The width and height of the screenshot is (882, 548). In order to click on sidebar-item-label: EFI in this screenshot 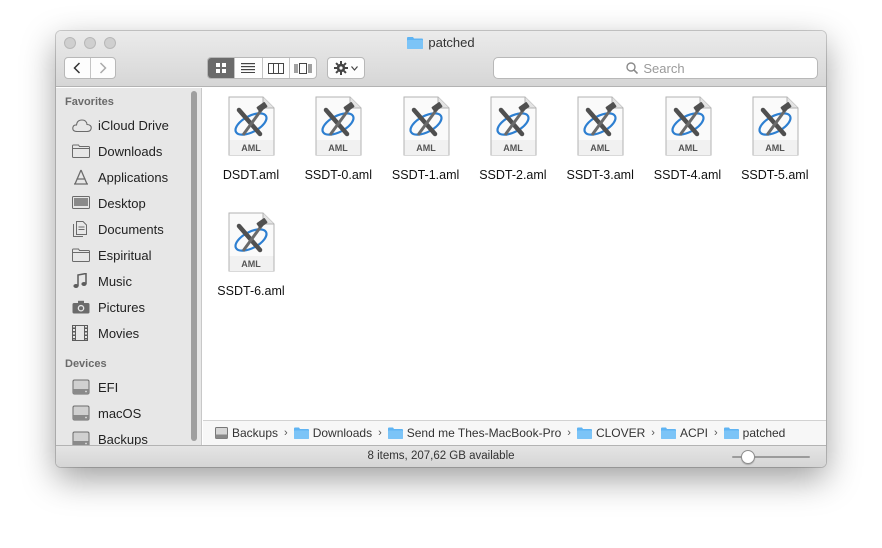, I will do `click(108, 387)`.